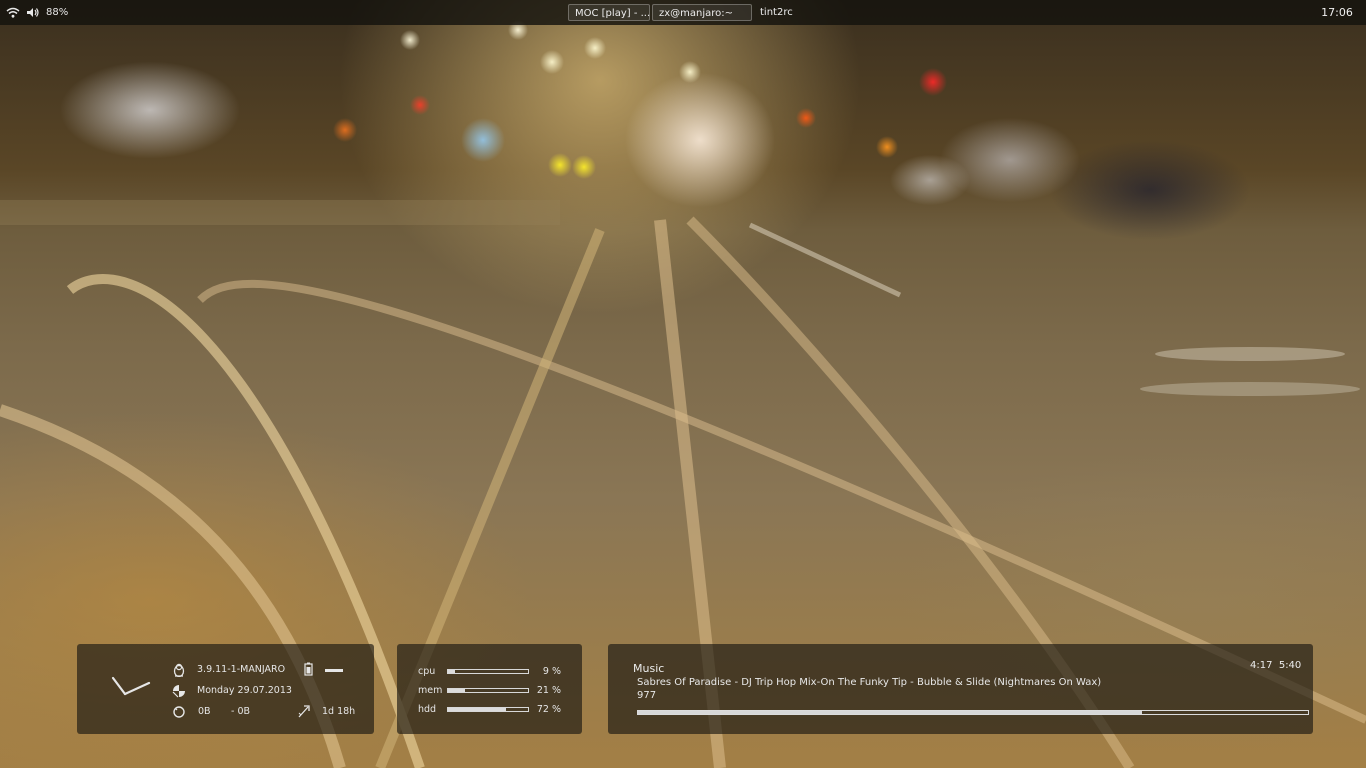 The image size is (1366, 768). Describe the element at coordinates (427, 709) in the screenshot. I see `hdd-label: hdd` at that location.